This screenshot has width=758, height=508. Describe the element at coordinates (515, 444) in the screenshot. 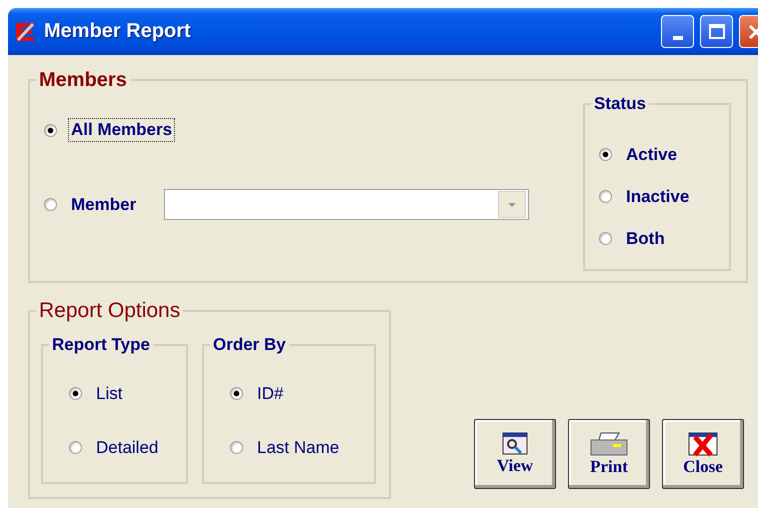

I see `magnifier-window-icon` at that location.